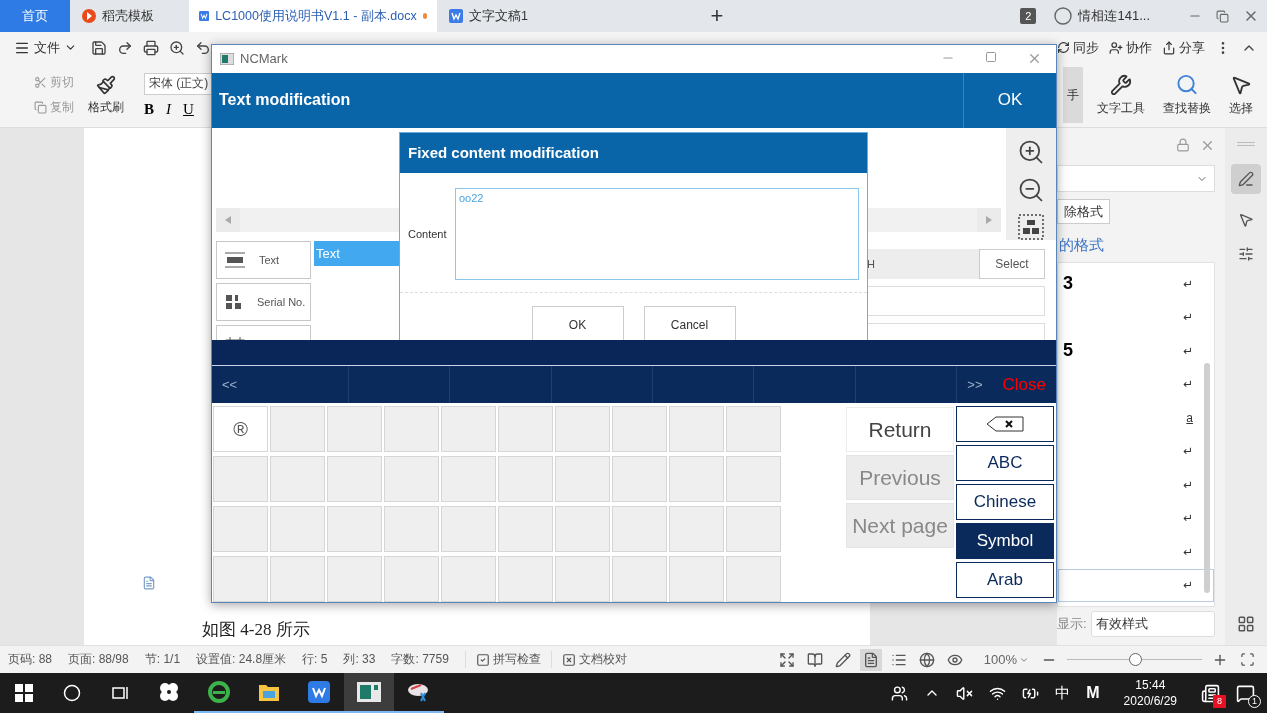 The width and height of the screenshot is (1267, 713). What do you see at coordinates (975, 384) in the screenshot?
I see `next-page-button: >>` at bounding box center [975, 384].